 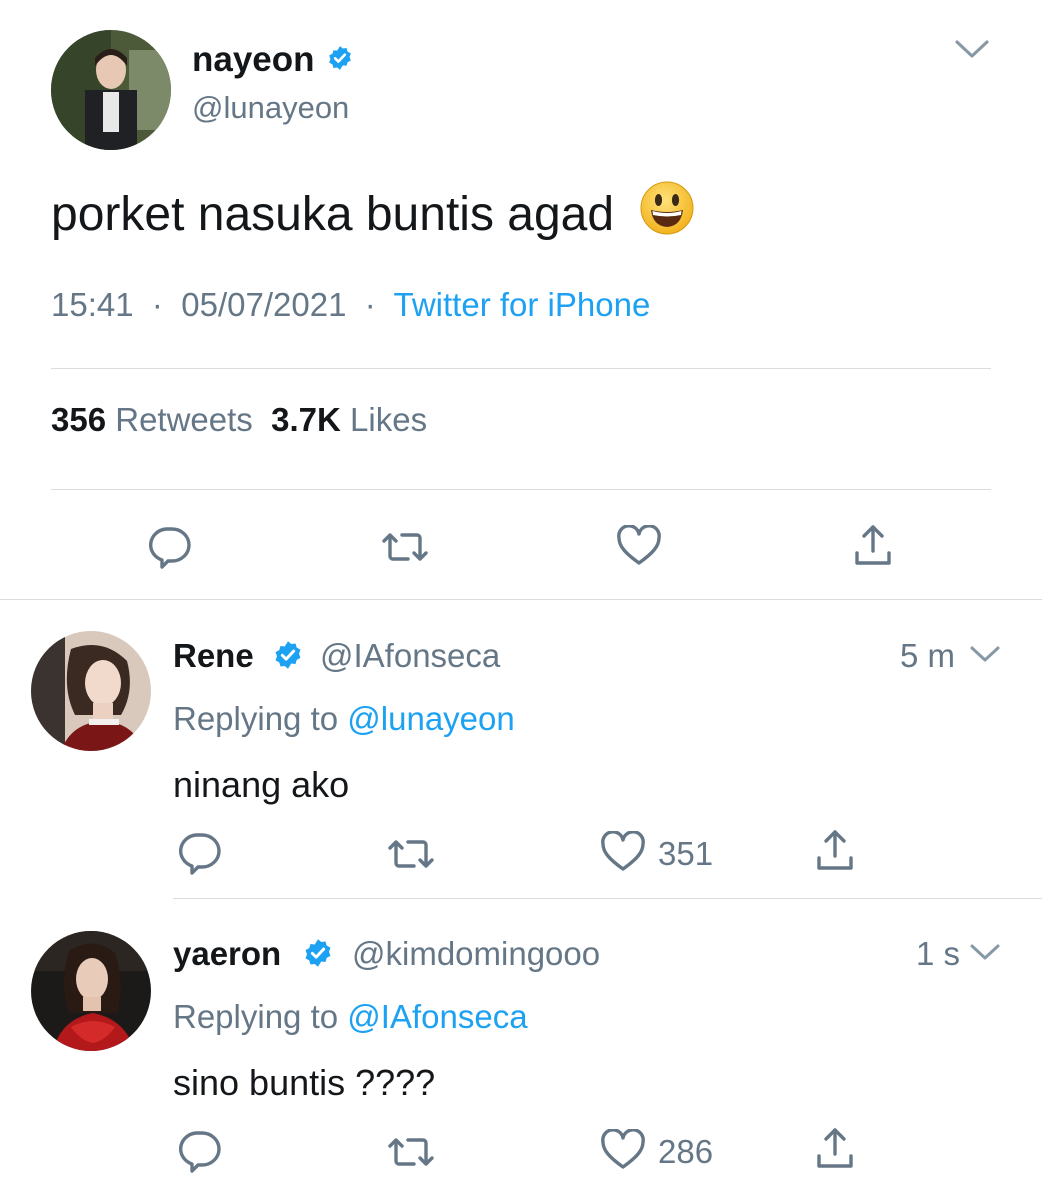 What do you see at coordinates (270, 108) in the screenshot?
I see `author-handle: @lunayeon` at bounding box center [270, 108].